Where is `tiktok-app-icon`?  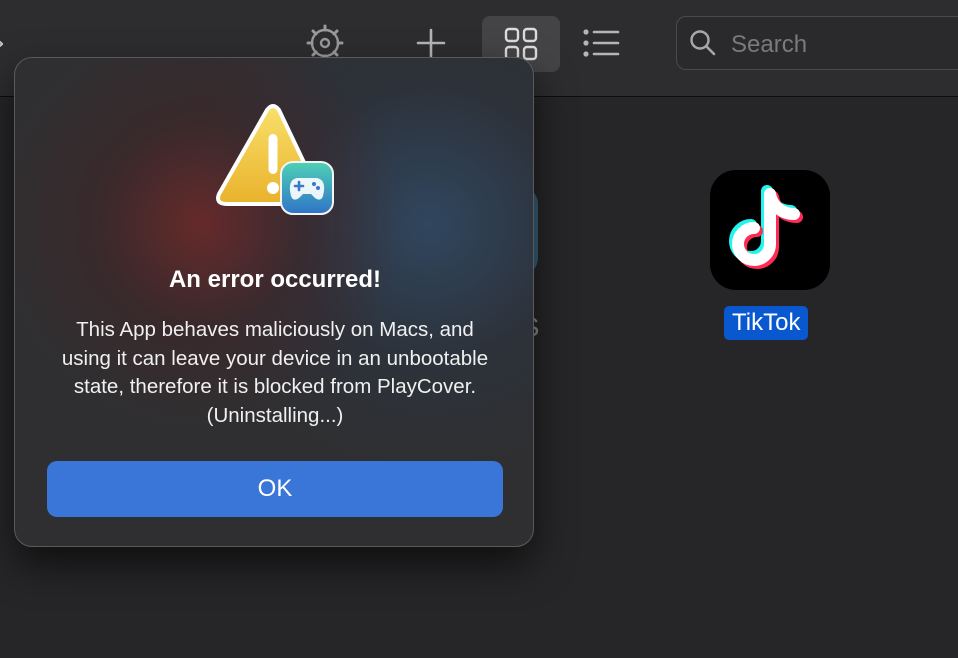 tiktok-app-icon is located at coordinates (770, 230).